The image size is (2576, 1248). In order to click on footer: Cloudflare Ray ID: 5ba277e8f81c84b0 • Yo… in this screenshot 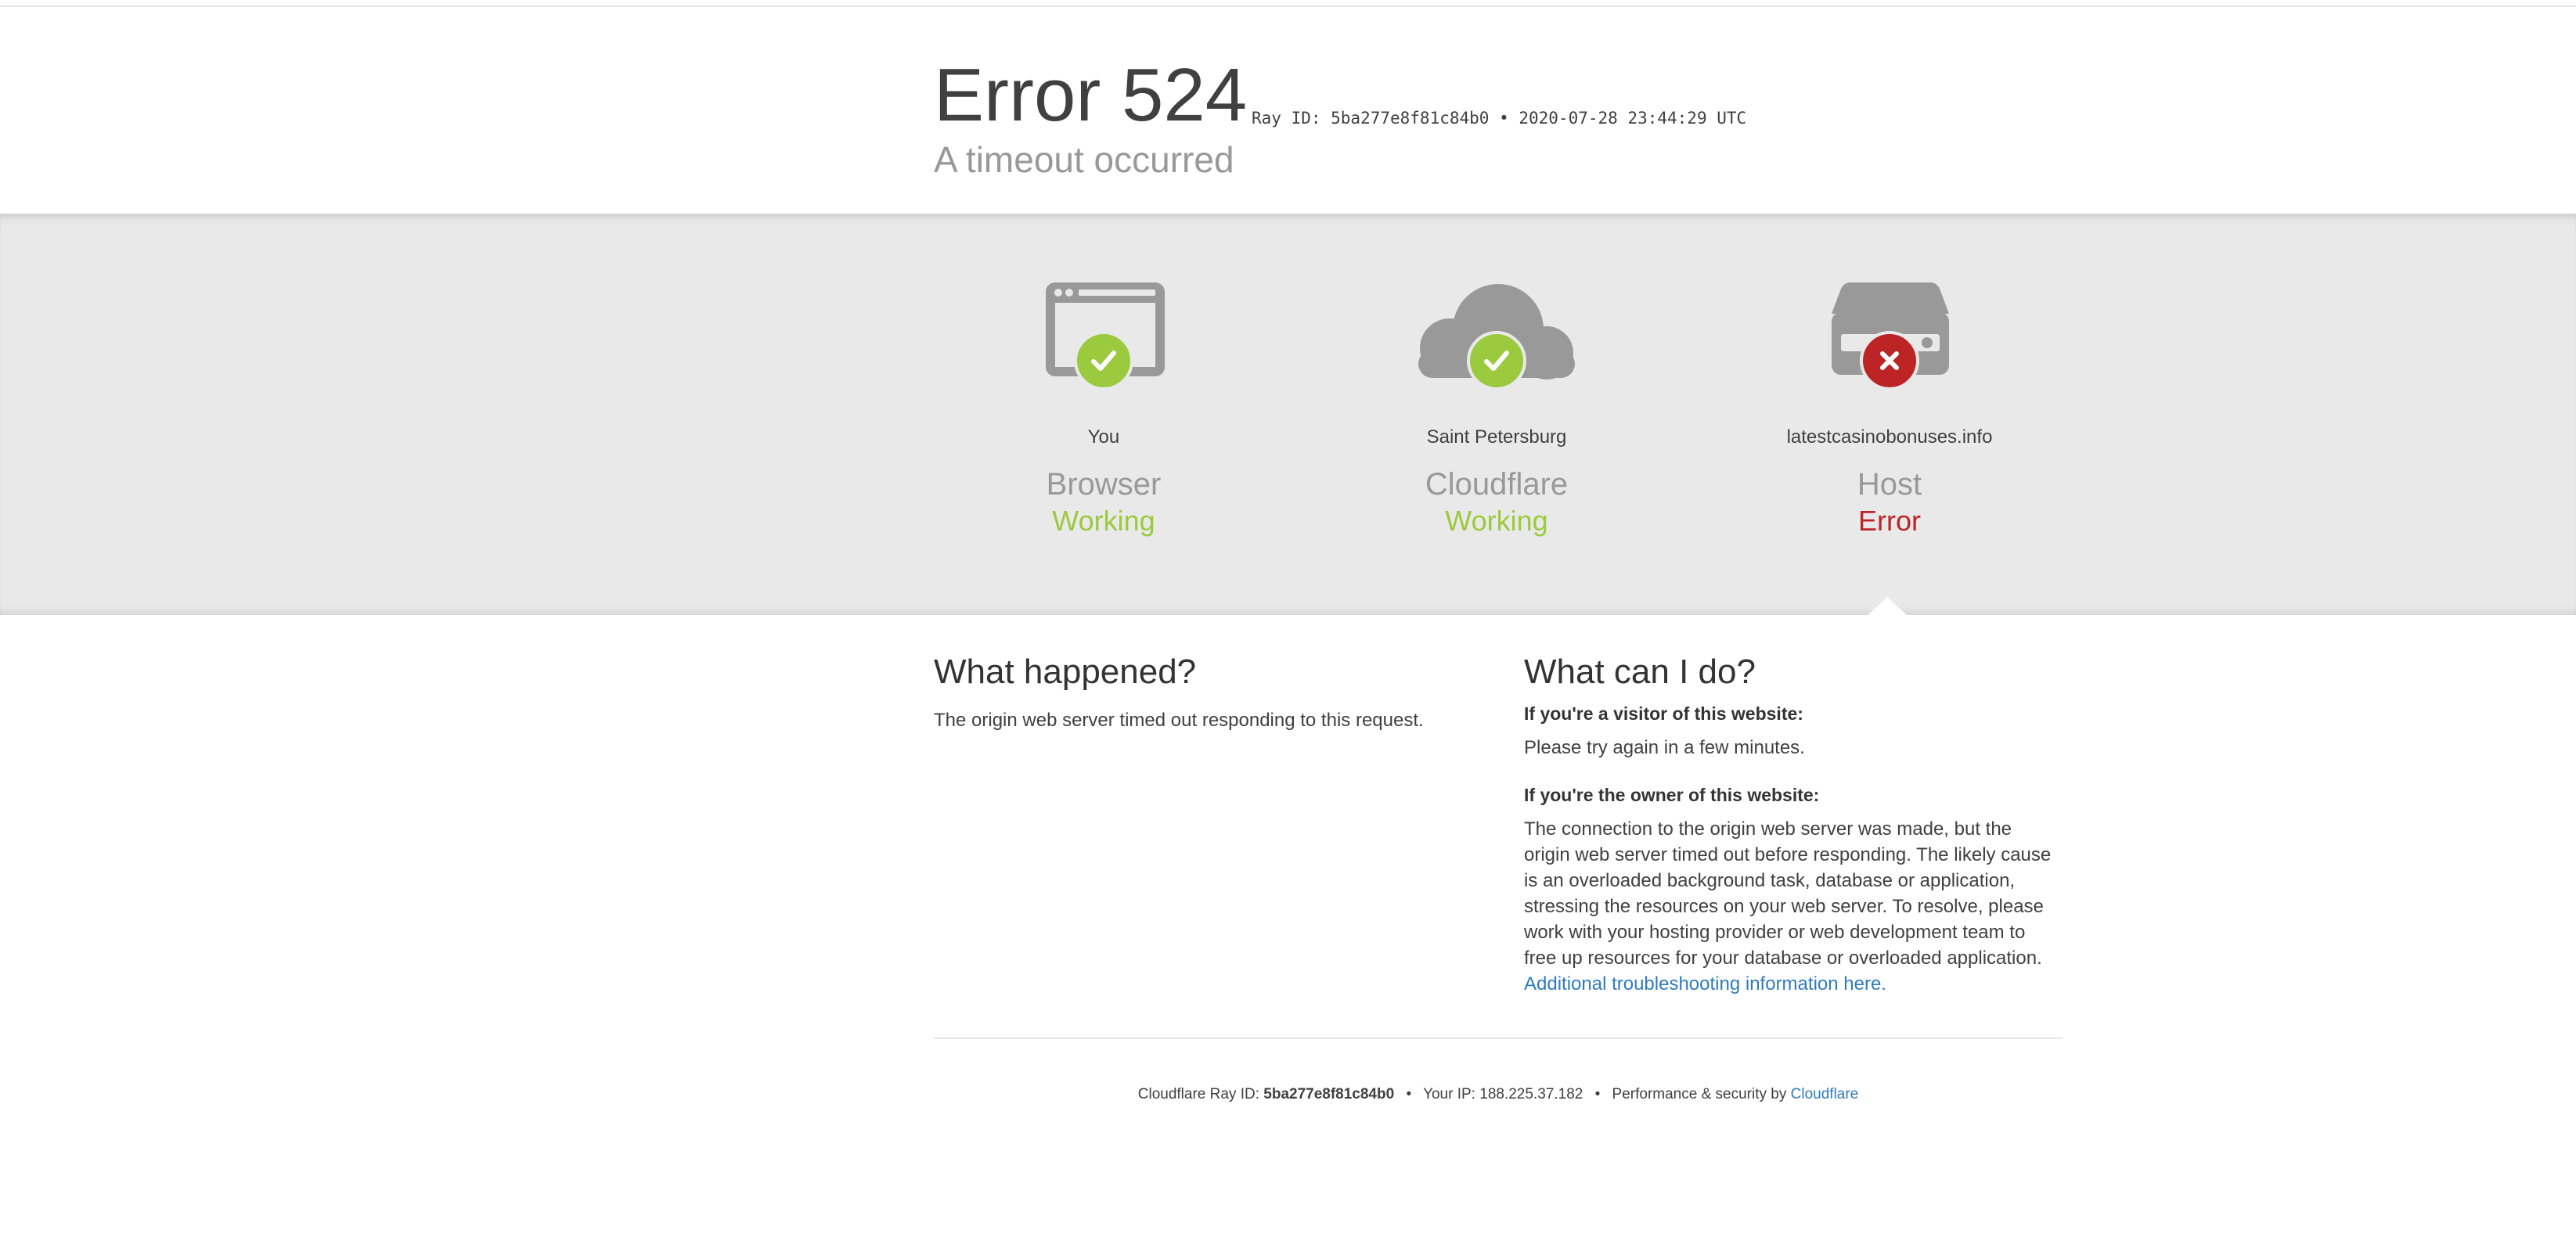, I will do `click(1498, 1095)`.